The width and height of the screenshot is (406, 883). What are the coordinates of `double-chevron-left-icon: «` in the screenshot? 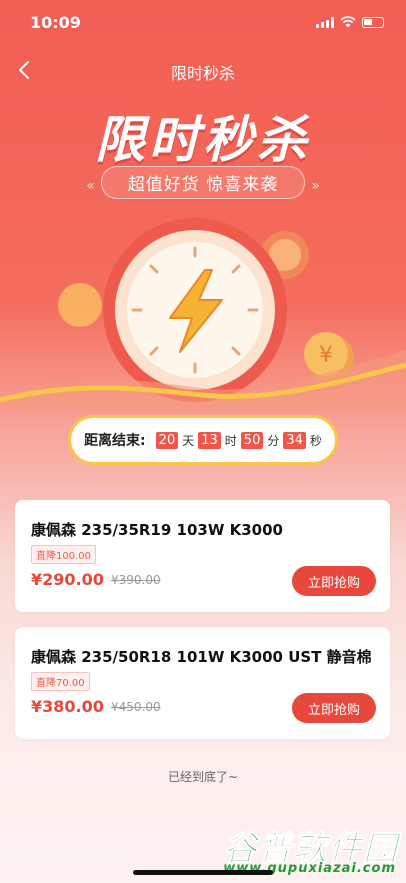 It's located at (90, 186).